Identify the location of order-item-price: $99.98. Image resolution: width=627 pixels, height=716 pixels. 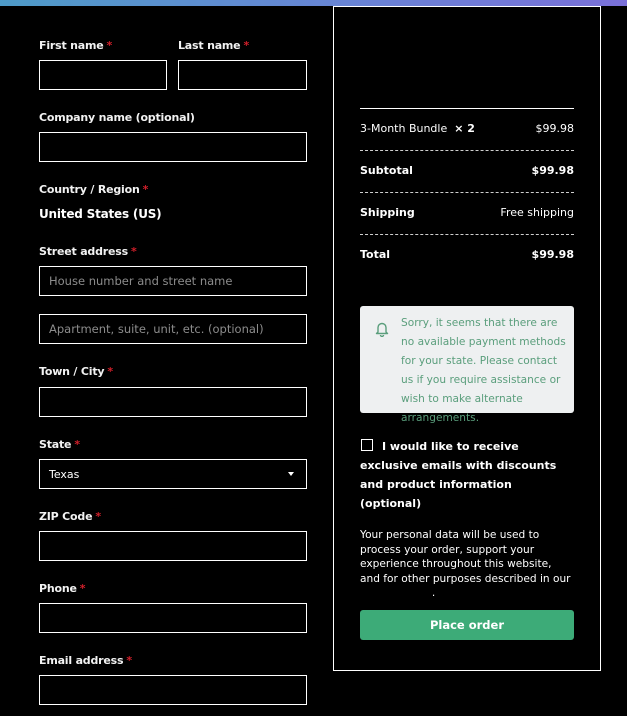
(555, 128).